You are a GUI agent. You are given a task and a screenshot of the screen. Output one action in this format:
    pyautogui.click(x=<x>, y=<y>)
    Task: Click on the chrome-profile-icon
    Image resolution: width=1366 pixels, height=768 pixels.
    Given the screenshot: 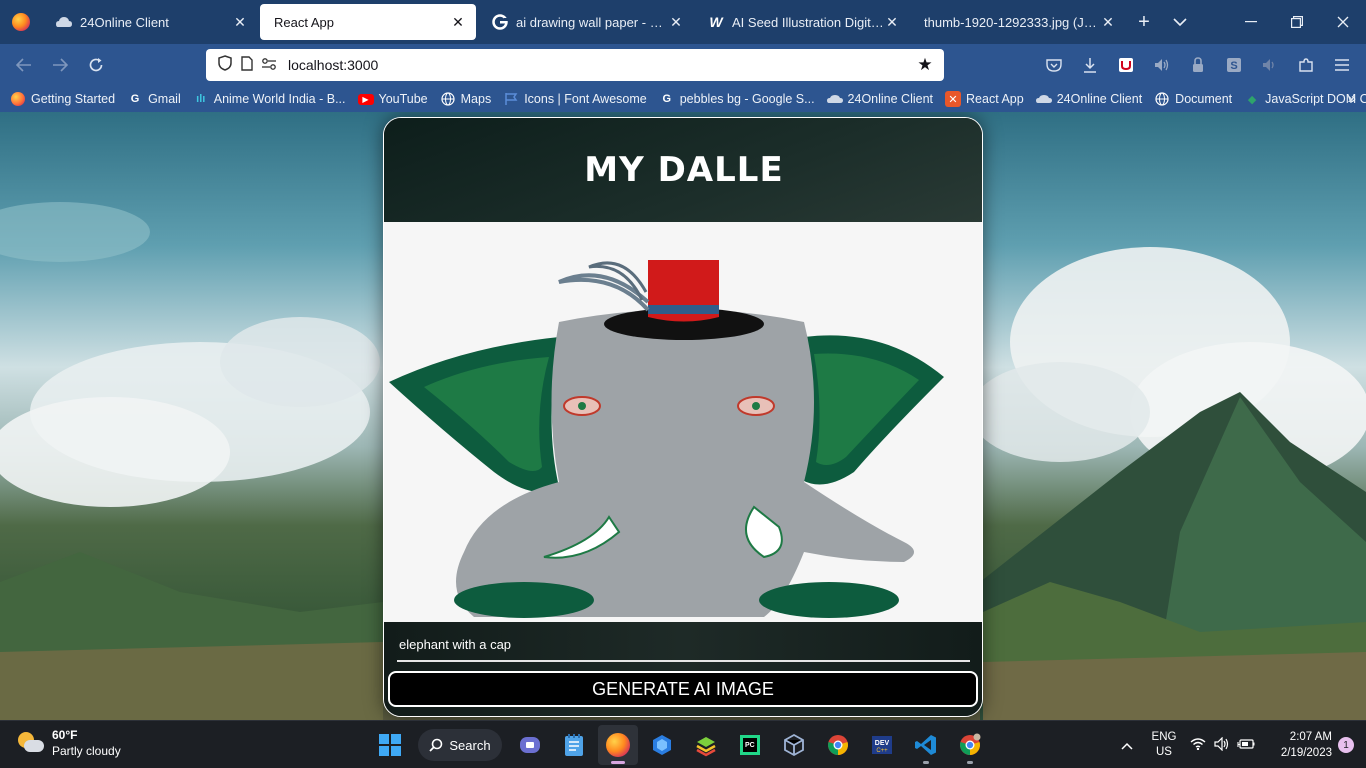 What is the action you would take?
    pyautogui.click(x=970, y=745)
    